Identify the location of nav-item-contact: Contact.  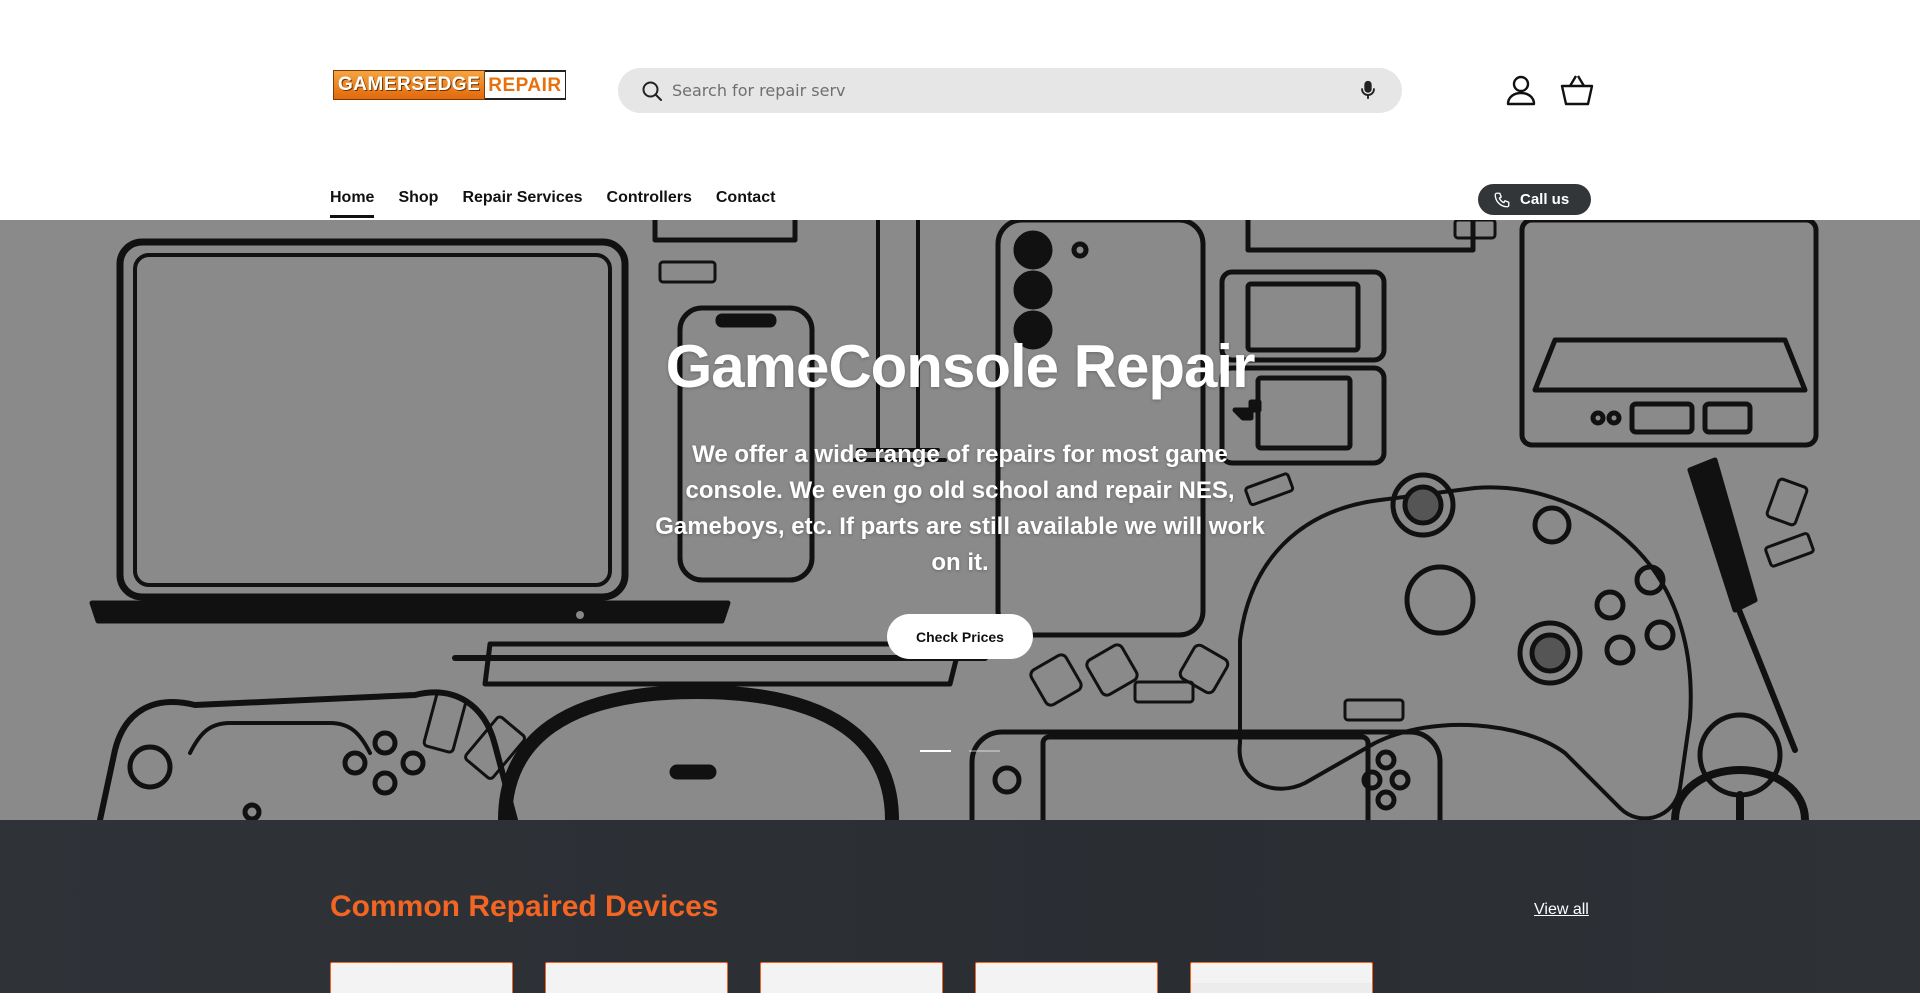
(746, 202).